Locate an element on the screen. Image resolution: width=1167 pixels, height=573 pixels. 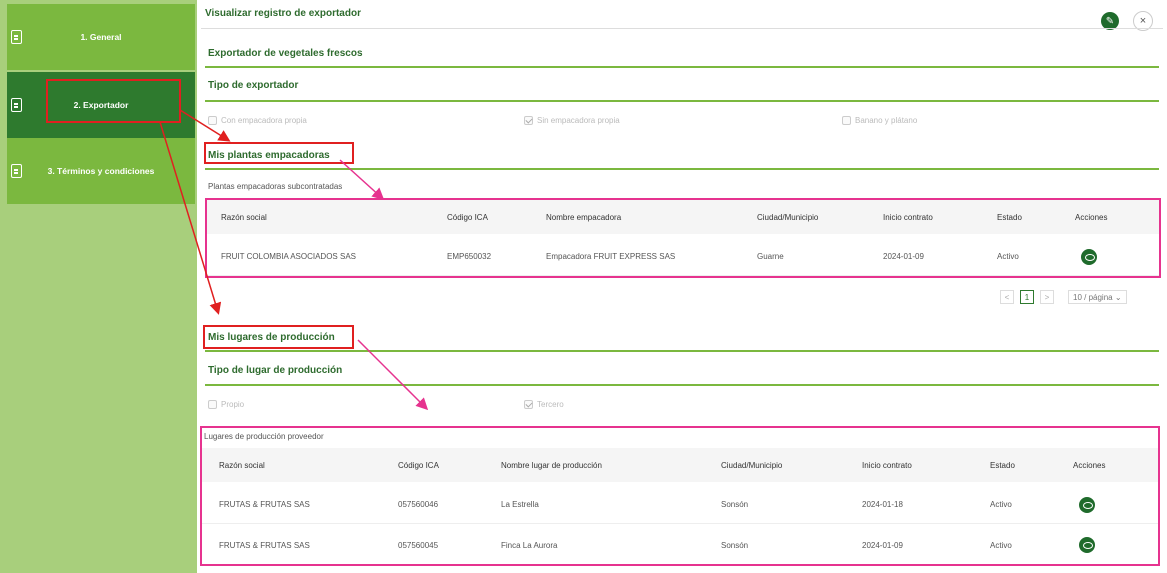
cell-ciudad: Guarne is located at coordinates (770, 256).